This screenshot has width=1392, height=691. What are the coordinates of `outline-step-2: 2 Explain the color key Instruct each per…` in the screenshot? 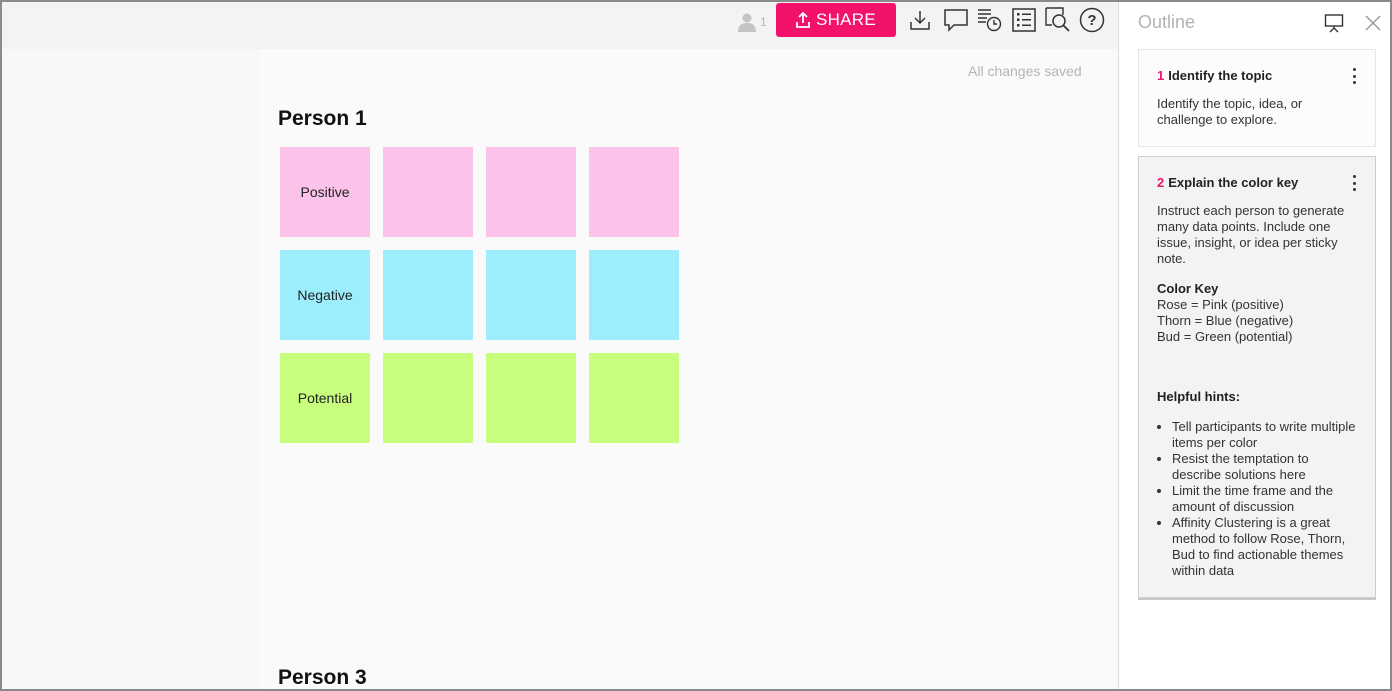 It's located at (1257, 377).